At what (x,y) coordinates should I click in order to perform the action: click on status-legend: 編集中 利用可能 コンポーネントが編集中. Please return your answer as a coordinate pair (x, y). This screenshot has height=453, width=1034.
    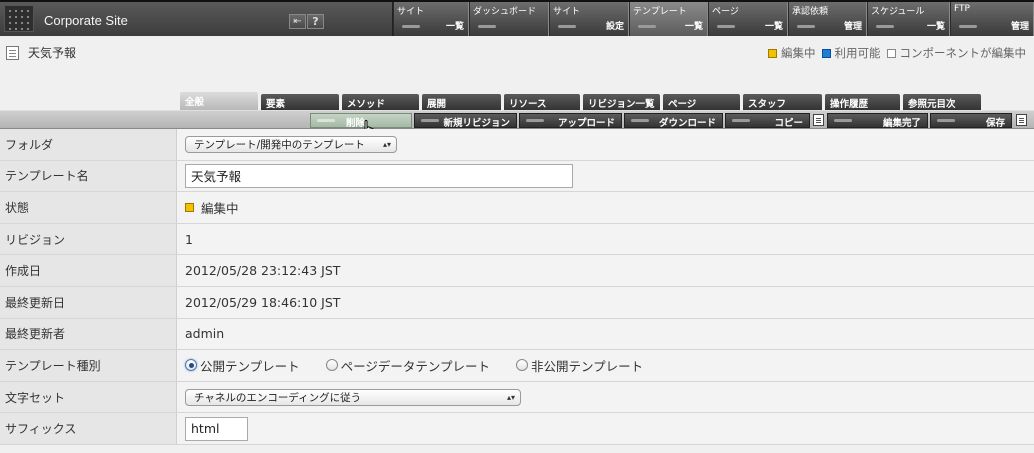
    Looking at the image, I should click on (894, 53).